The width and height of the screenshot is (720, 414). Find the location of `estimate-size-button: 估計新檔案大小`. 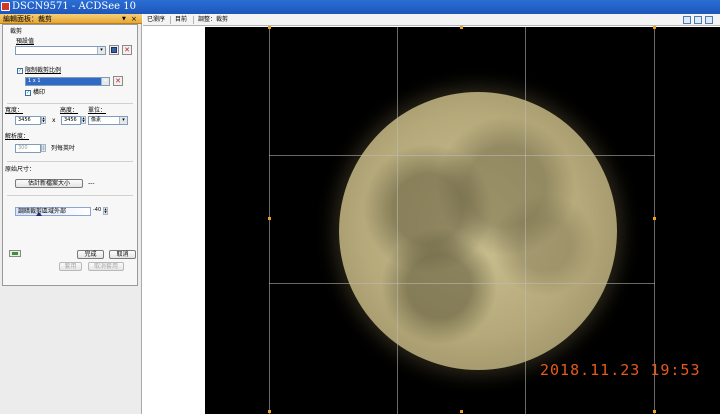

estimate-size-button: 估計新檔案大小 is located at coordinates (49, 183).